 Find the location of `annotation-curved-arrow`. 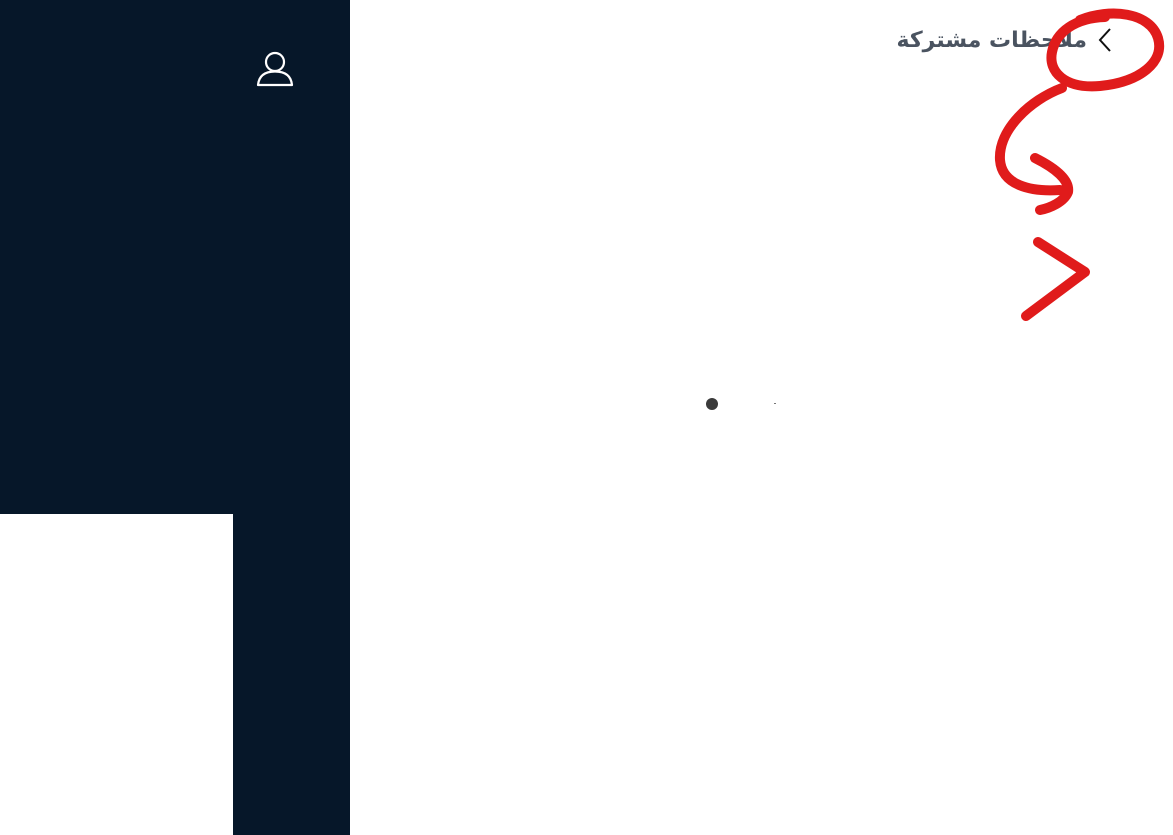

annotation-curved-arrow is located at coordinates (1034, 149).